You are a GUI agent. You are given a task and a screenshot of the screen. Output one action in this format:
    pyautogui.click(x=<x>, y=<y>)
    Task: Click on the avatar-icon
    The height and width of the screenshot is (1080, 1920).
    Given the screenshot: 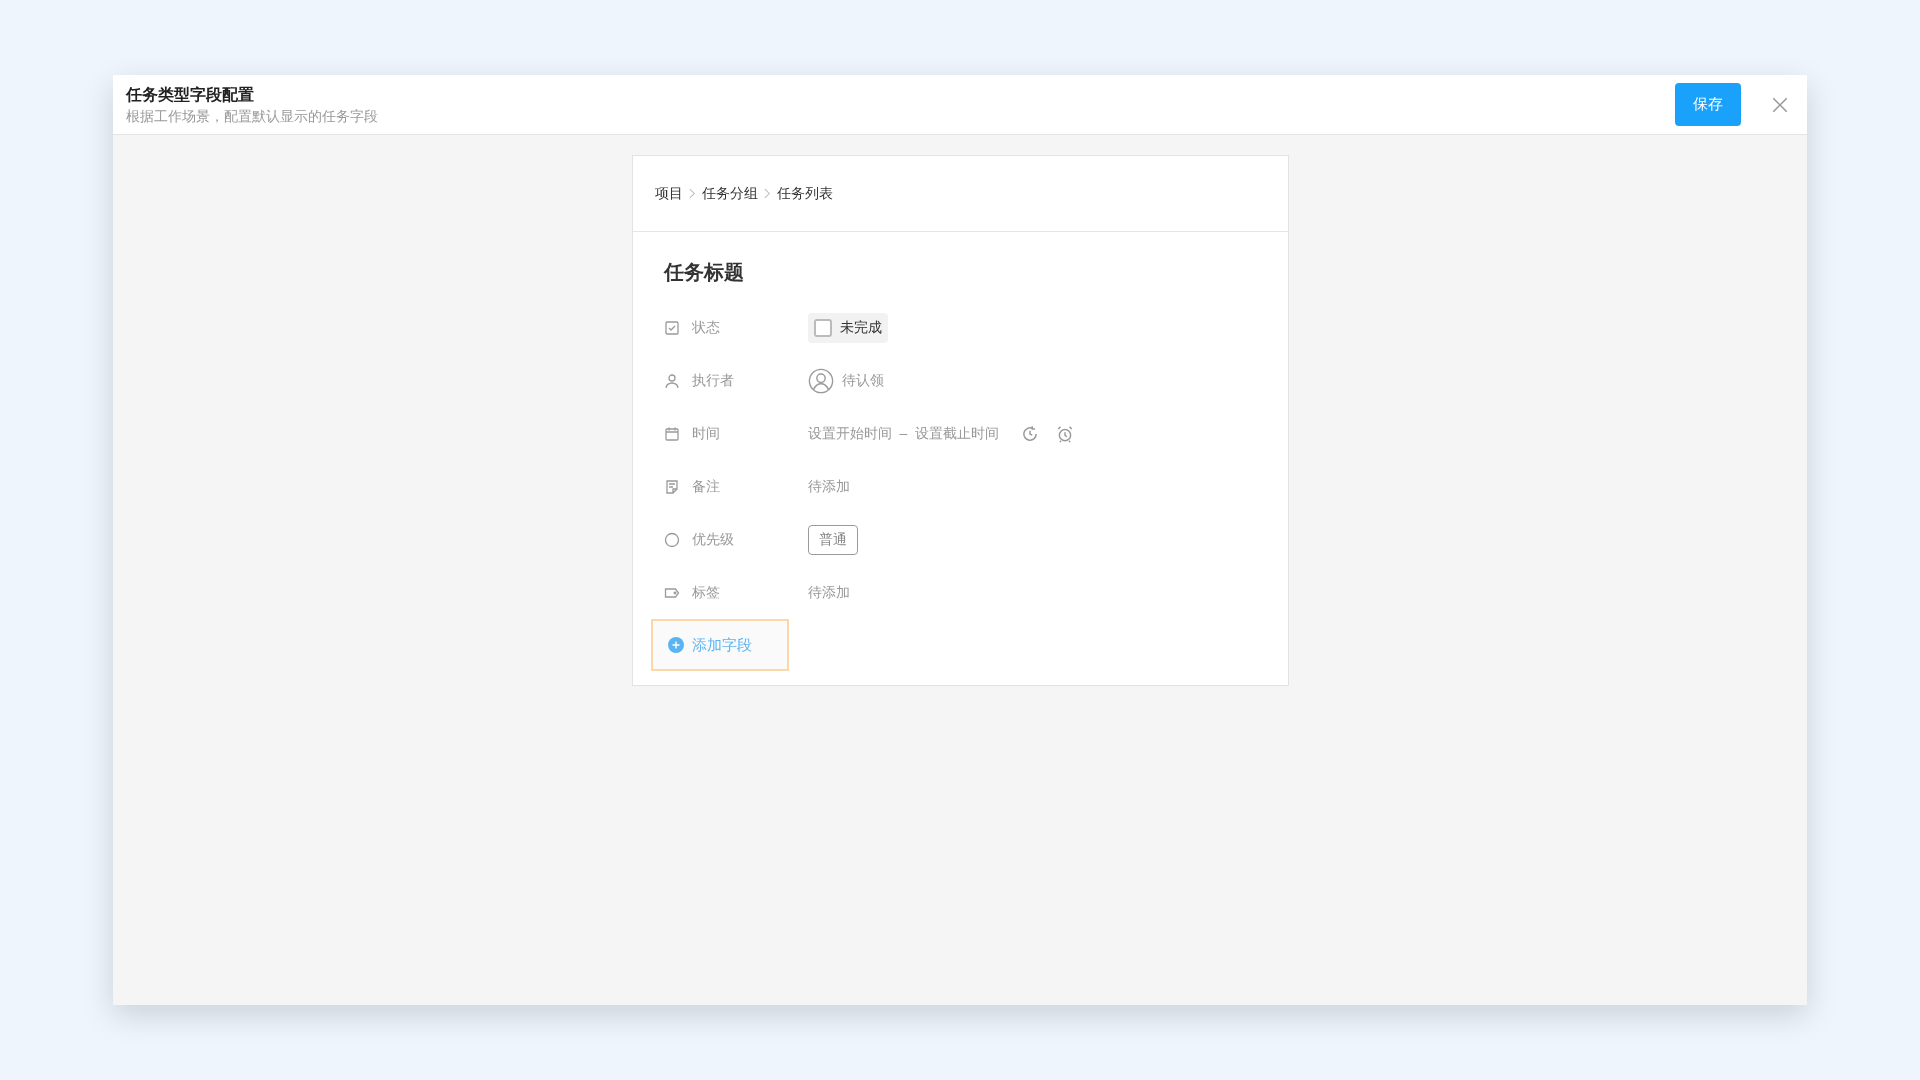 What is the action you would take?
    pyautogui.click(x=820, y=380)
    